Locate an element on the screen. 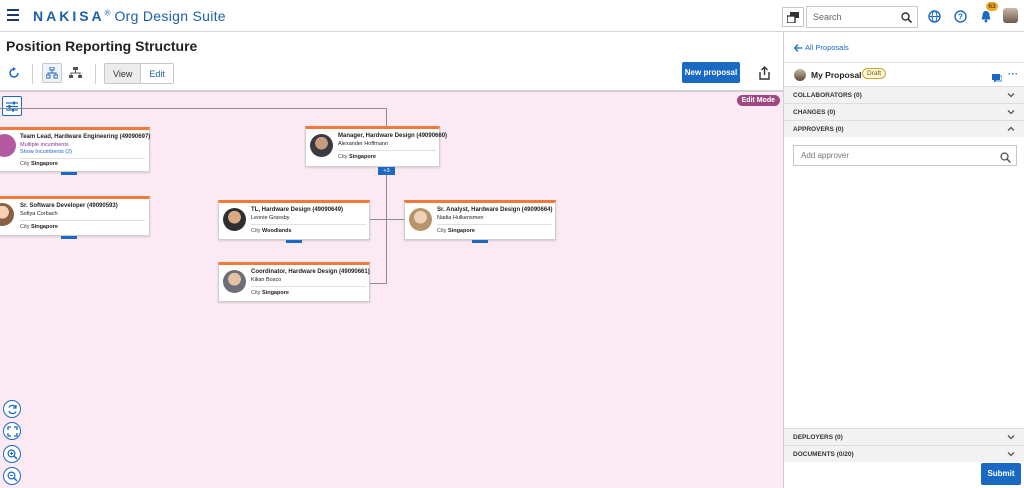 The width and height of the screenshot is (1024, 488). new-proposal-button: New proposal is located at coordinates (711, 72).